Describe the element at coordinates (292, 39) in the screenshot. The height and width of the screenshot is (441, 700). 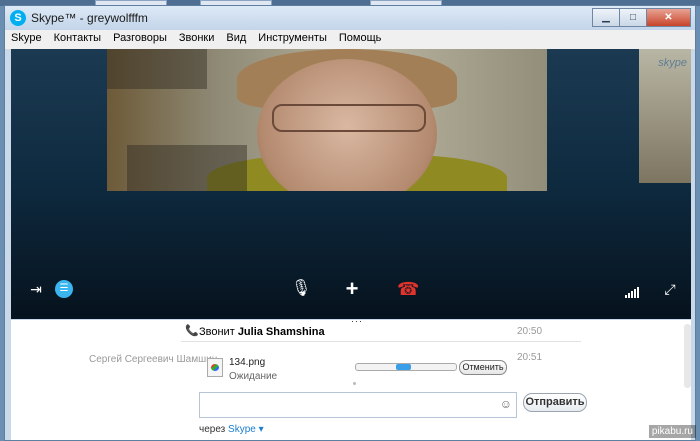
I see `menu-tools: Инструменты` at that location.